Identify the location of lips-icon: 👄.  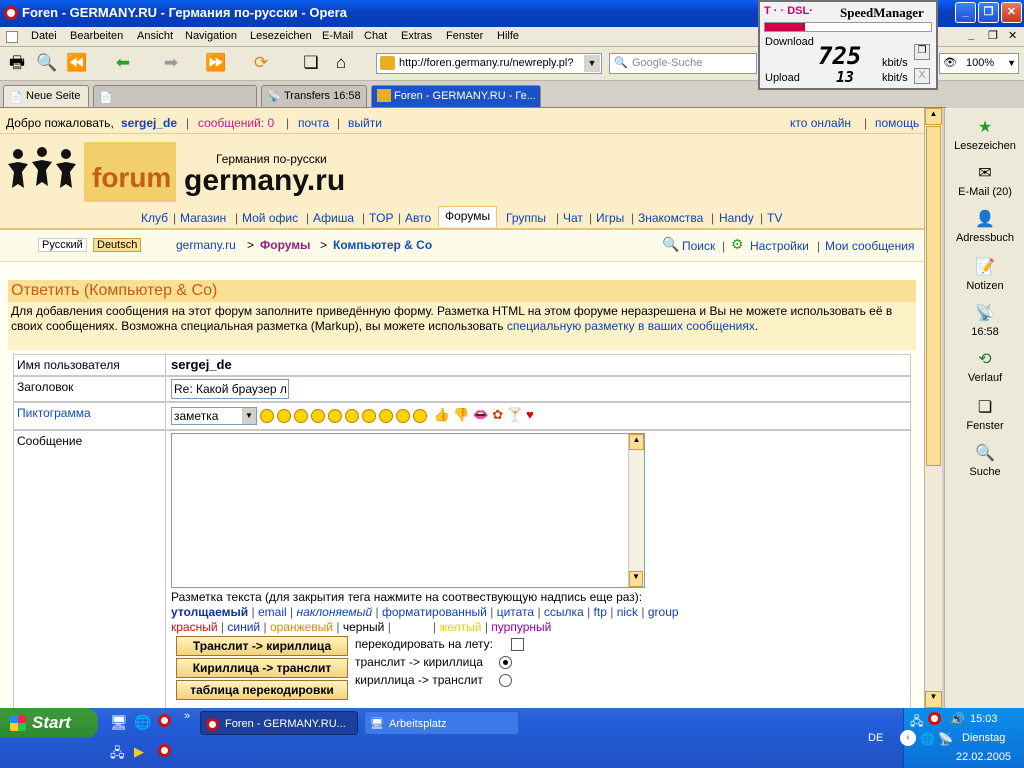
(481, 414).